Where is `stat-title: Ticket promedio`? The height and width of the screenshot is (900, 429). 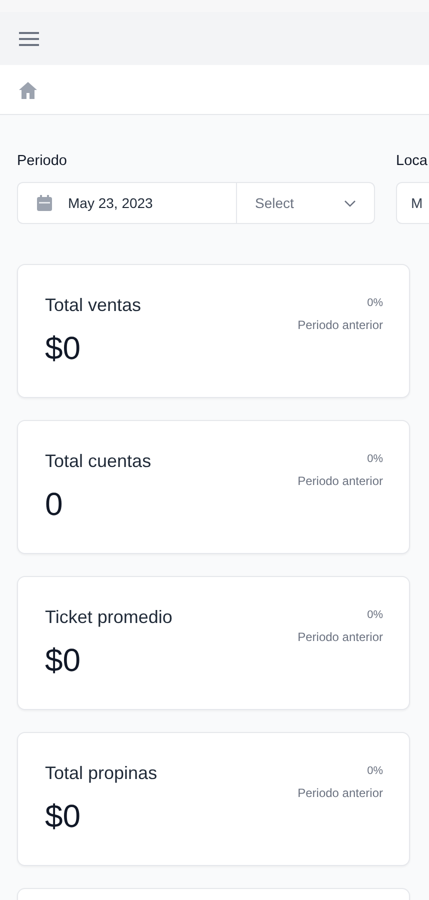 stat-title: Ticket promedio is located at coordinates (108, 617).